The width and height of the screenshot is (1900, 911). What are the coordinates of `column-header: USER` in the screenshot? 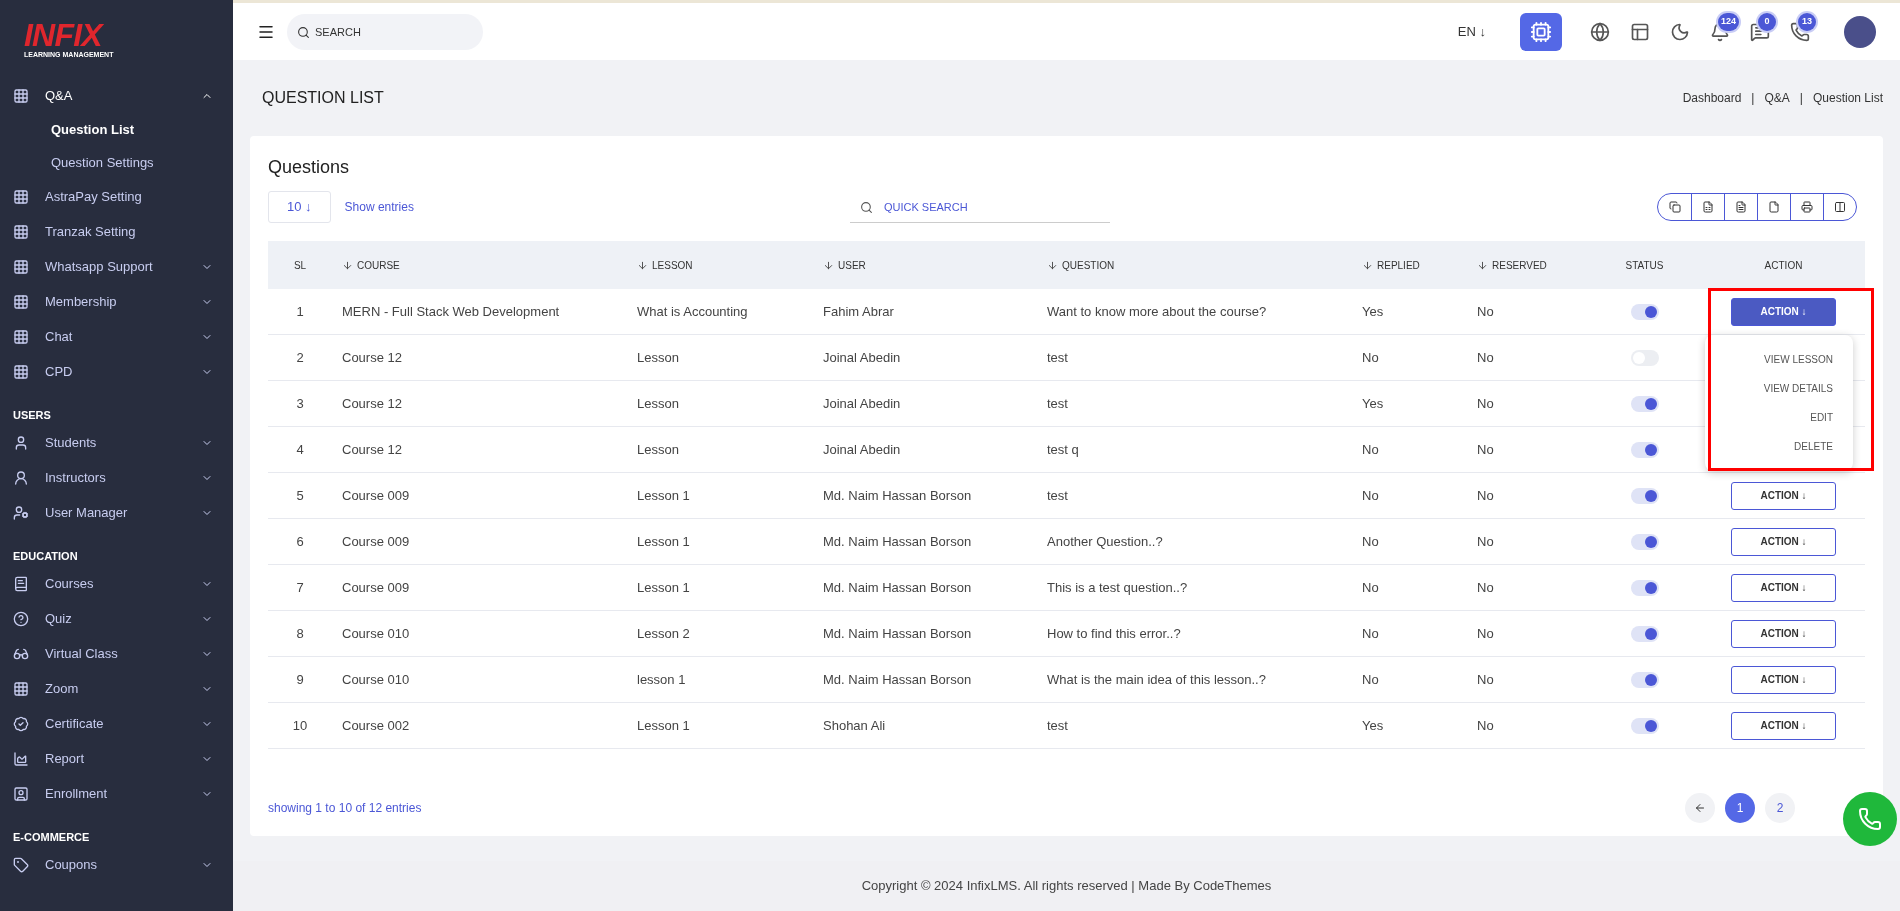 It's located at (925, 265).